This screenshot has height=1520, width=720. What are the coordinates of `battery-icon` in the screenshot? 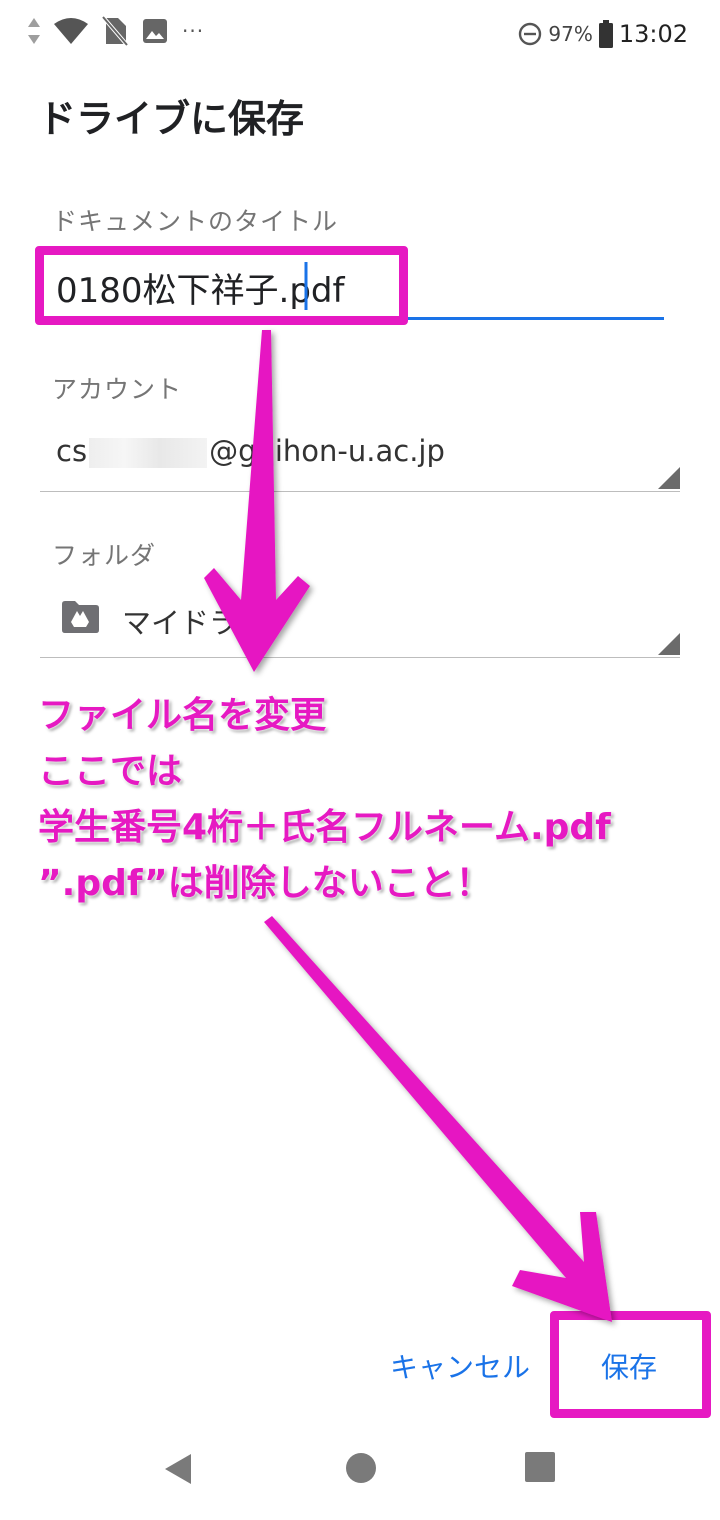 It's located at (605, 34).